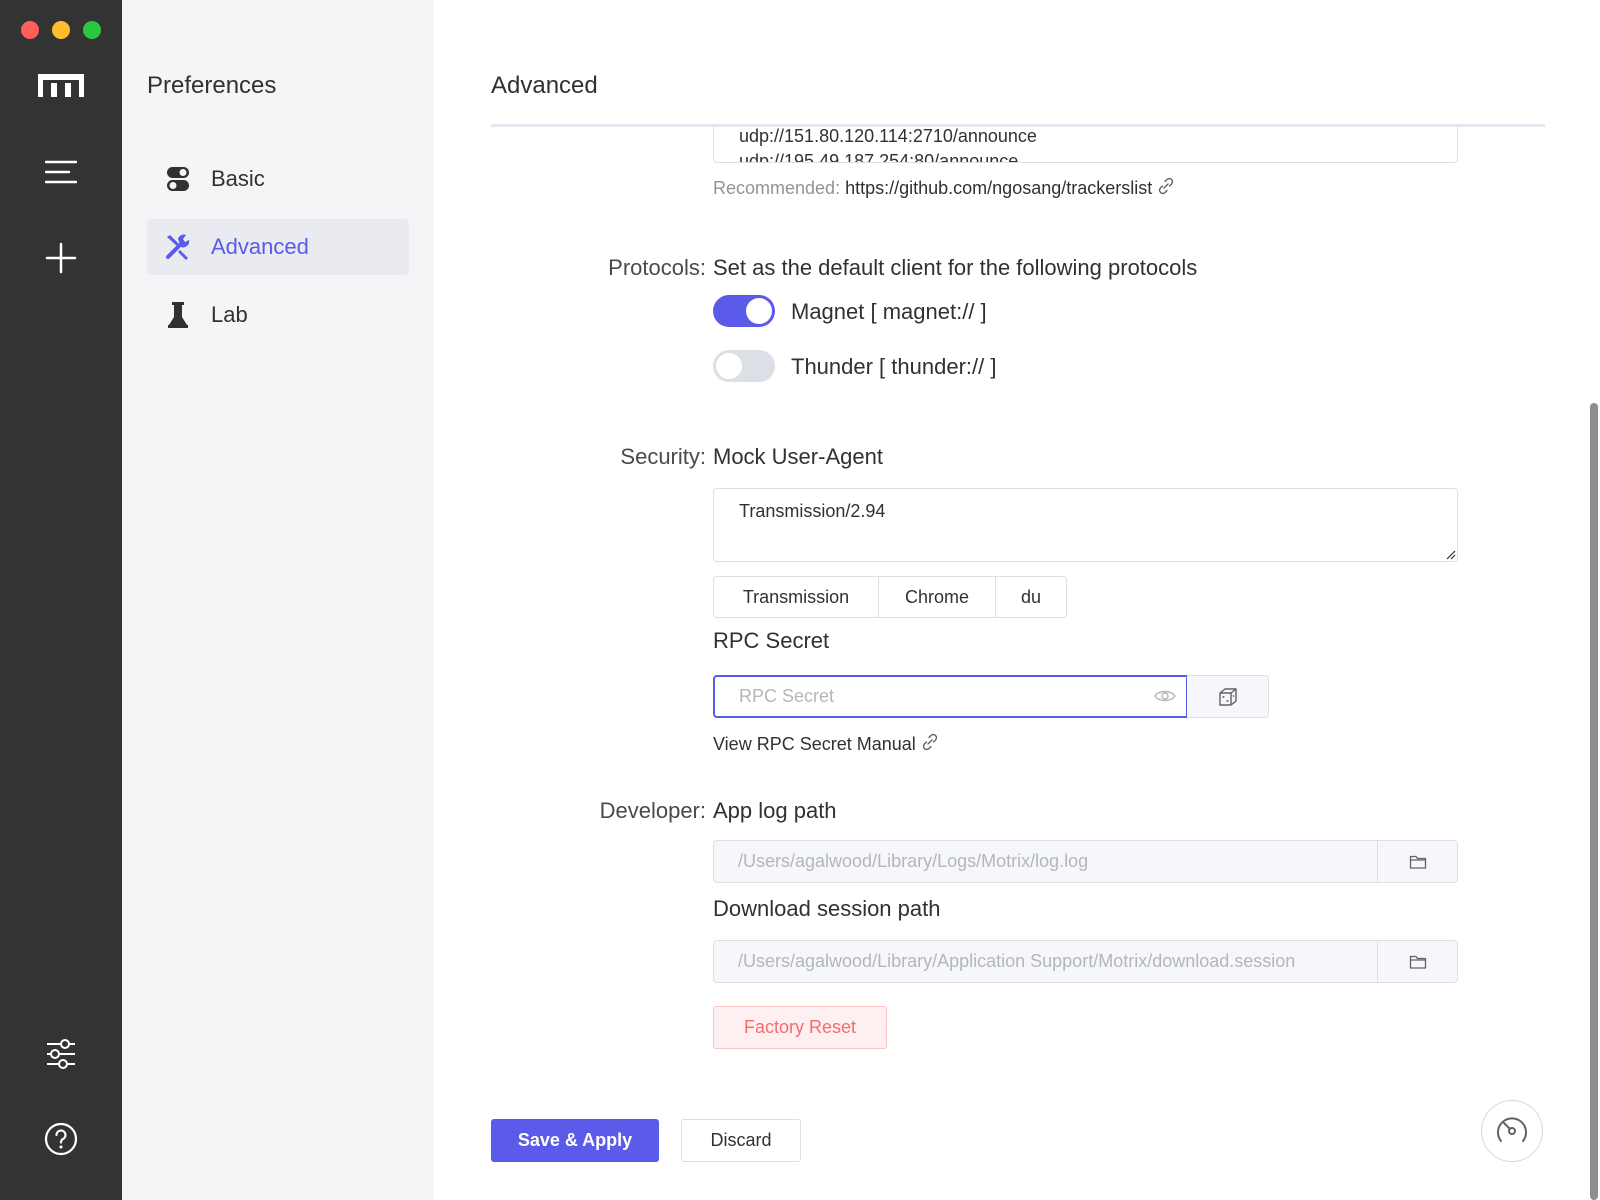 Image resolution: width=1600 pixels, height=1200 pixels. What do you see at coordinates (894, 366) in the screenshot?
I see `thunder-toggle-label: Thunder [ thunder:// ]` at bounding box center [894, 366].